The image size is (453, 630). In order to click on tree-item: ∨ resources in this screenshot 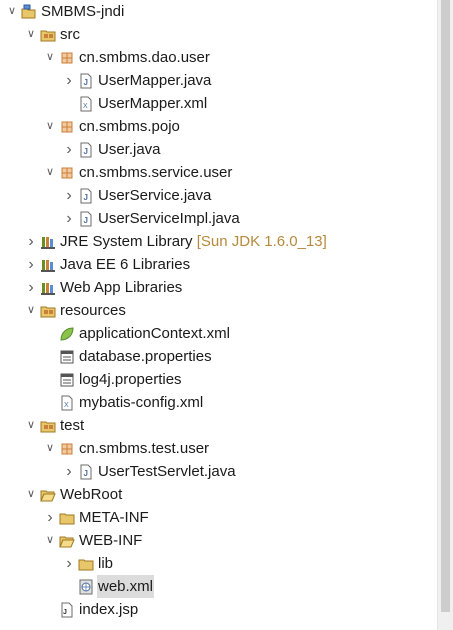, I will do `click(219, 310)`.